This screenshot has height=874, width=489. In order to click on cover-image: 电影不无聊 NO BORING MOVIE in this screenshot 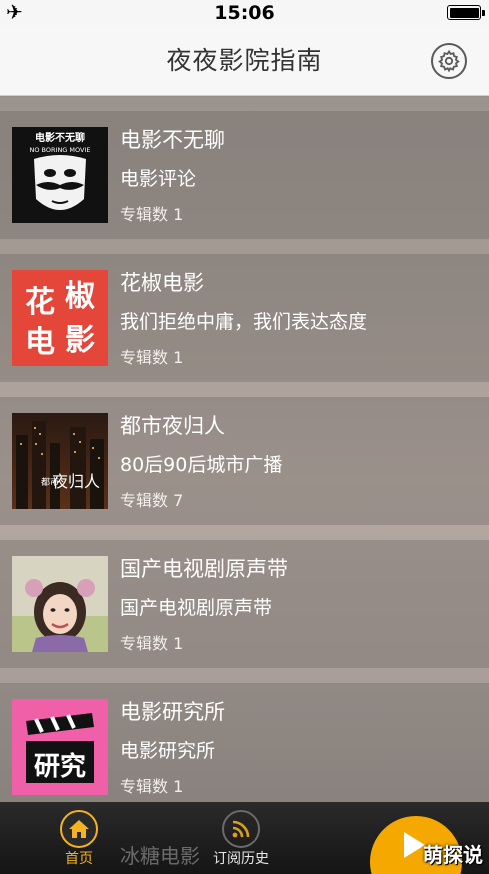, I will do `click(60, 175)`.